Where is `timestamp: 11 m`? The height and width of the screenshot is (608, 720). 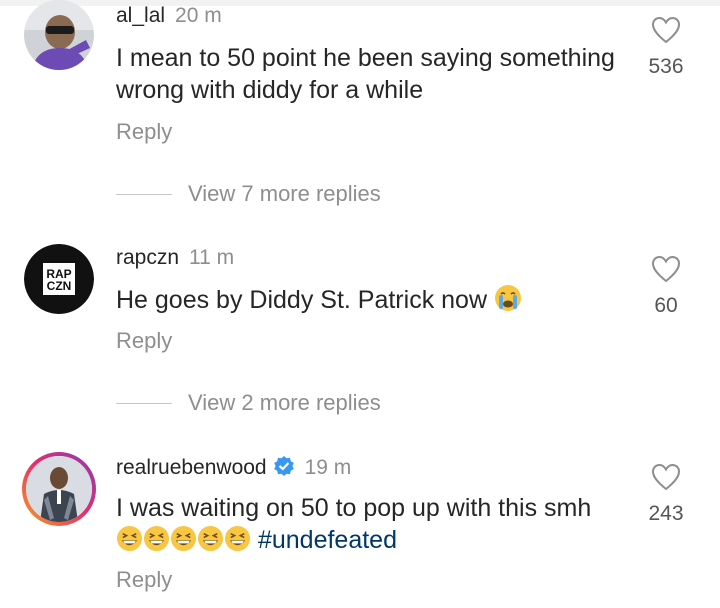 timestamp: 11 m is located at coordinates (212, 257).